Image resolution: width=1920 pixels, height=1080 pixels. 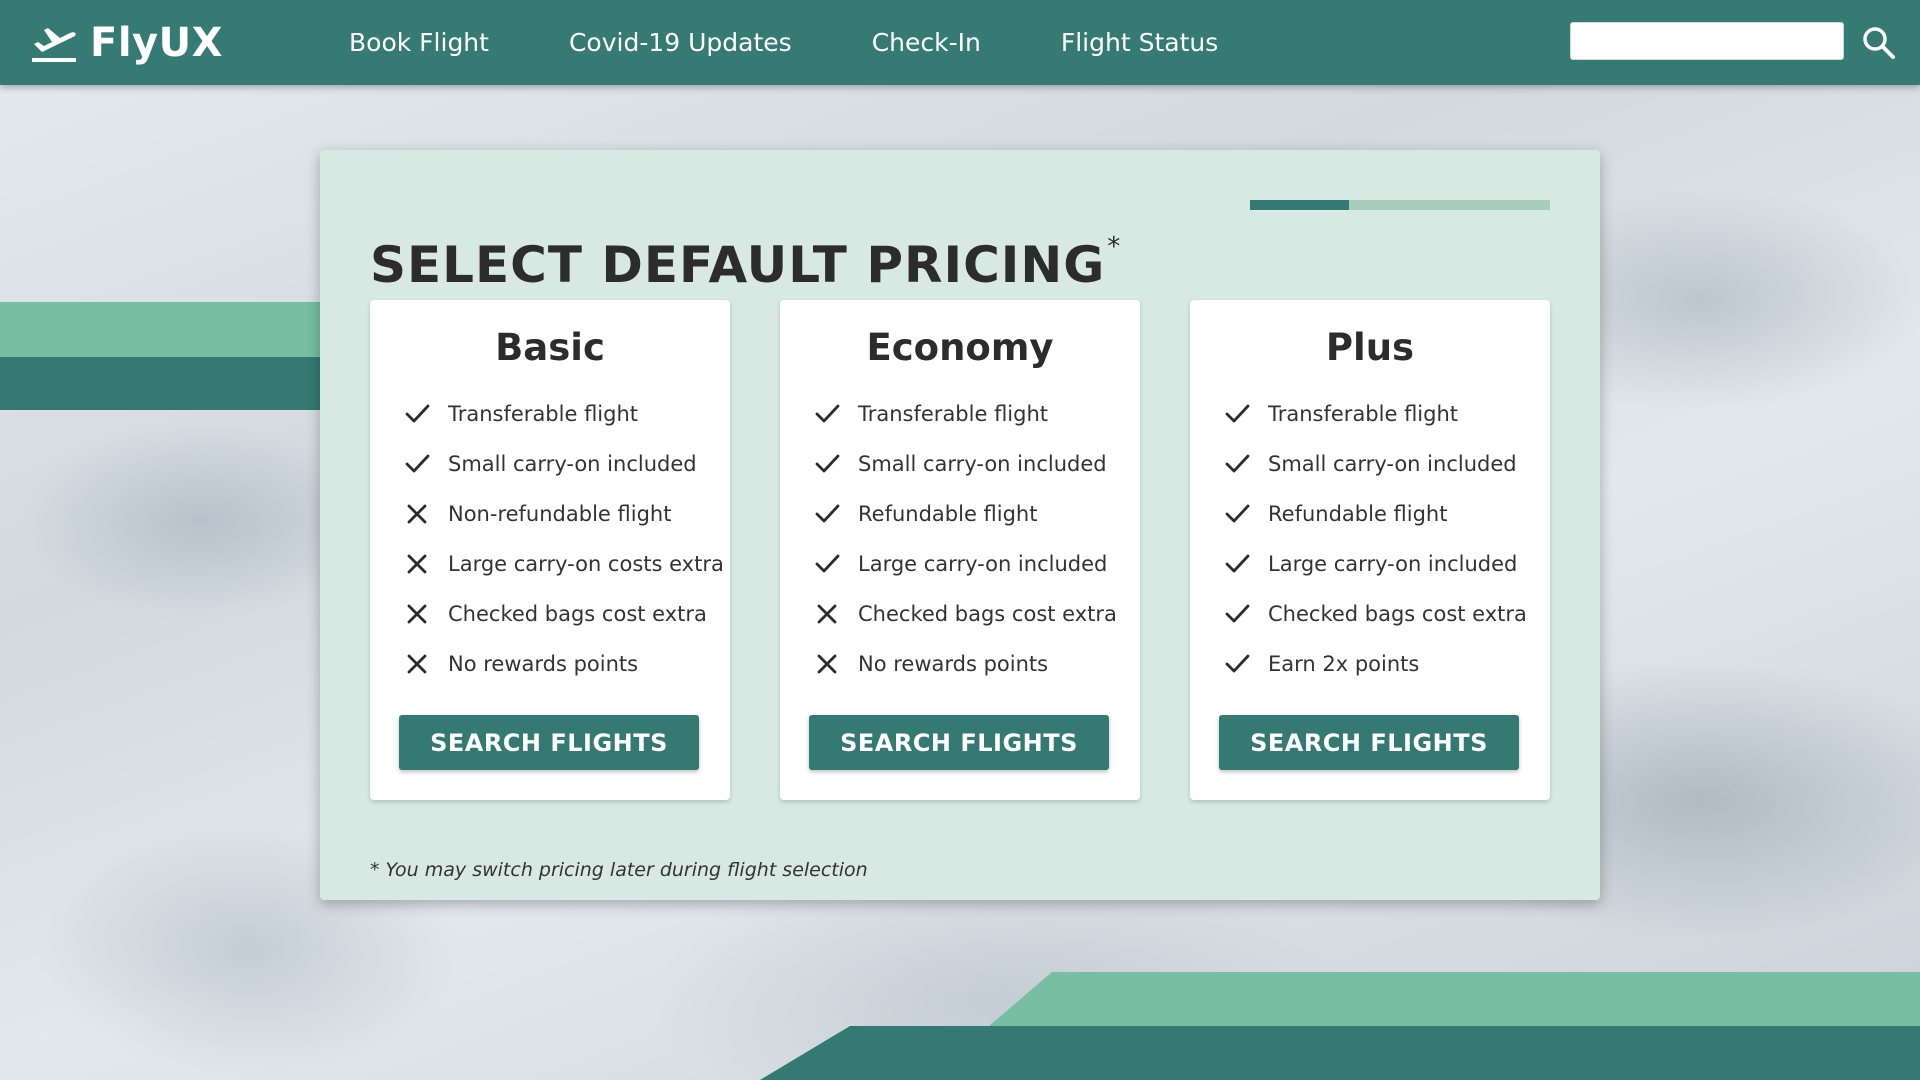 What do you see at coordinates (738, 264) in the screenshot?
I see `page-title-text: SELECT DEFAULT PRICING` at bounding box center [738, 264].